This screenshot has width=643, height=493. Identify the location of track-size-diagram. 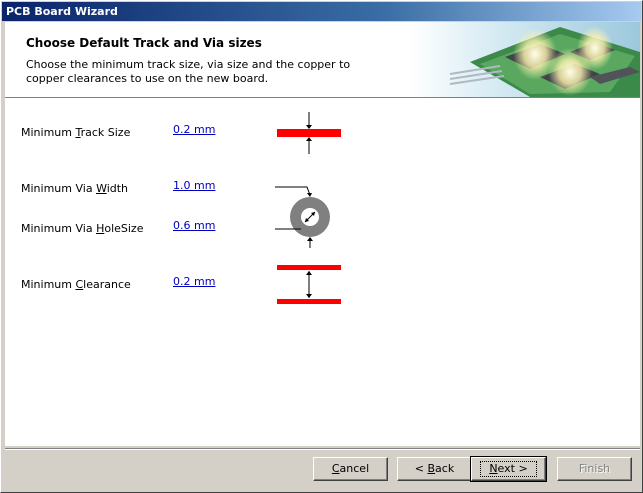
(309, 133).